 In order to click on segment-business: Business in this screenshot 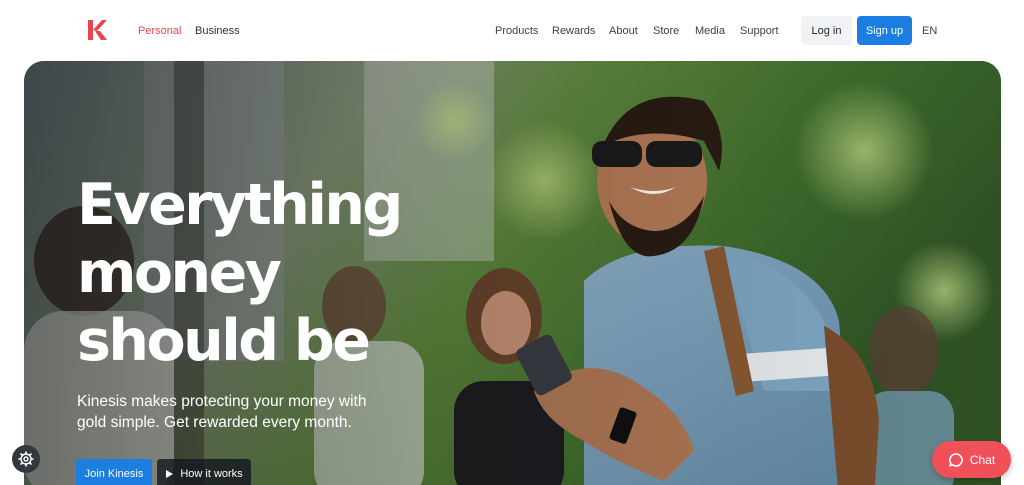, I will do `click(217, 31)`.